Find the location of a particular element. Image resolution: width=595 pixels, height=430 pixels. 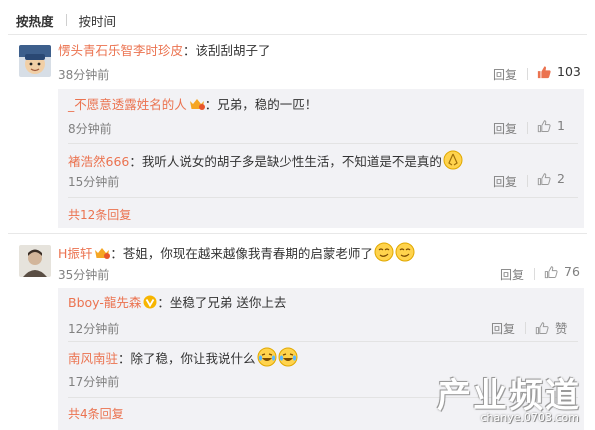

like-count: 103 is located at coordinates (569, 71).